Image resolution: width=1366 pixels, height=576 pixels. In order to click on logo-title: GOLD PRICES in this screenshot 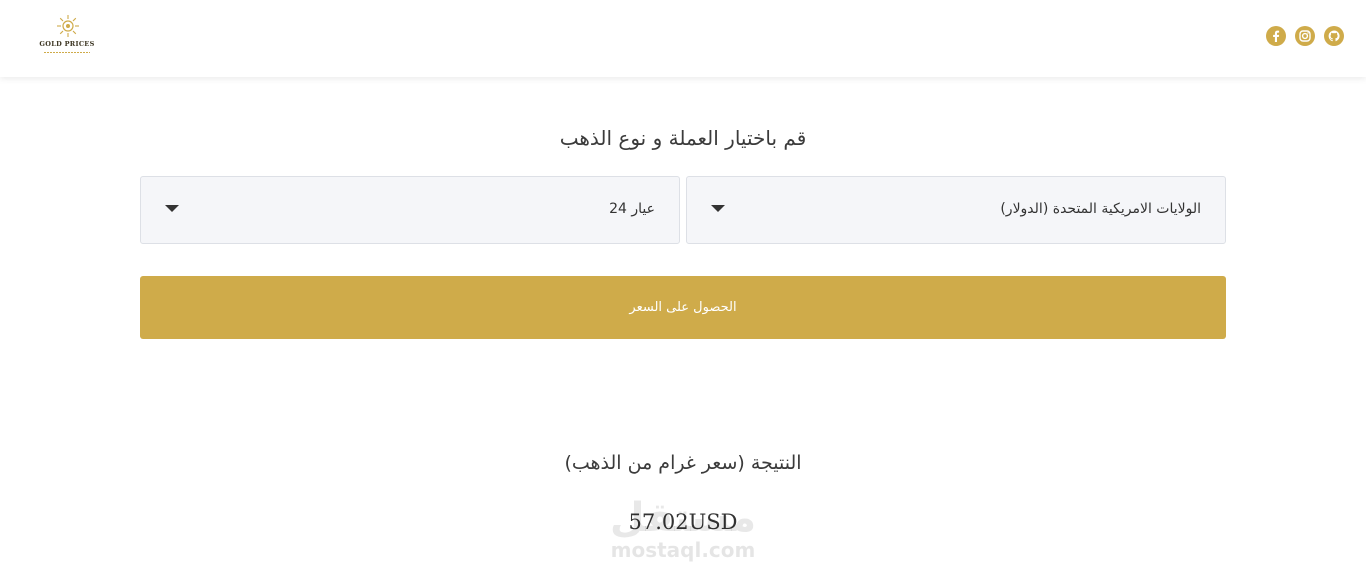, I will do `click(67, 44)`.